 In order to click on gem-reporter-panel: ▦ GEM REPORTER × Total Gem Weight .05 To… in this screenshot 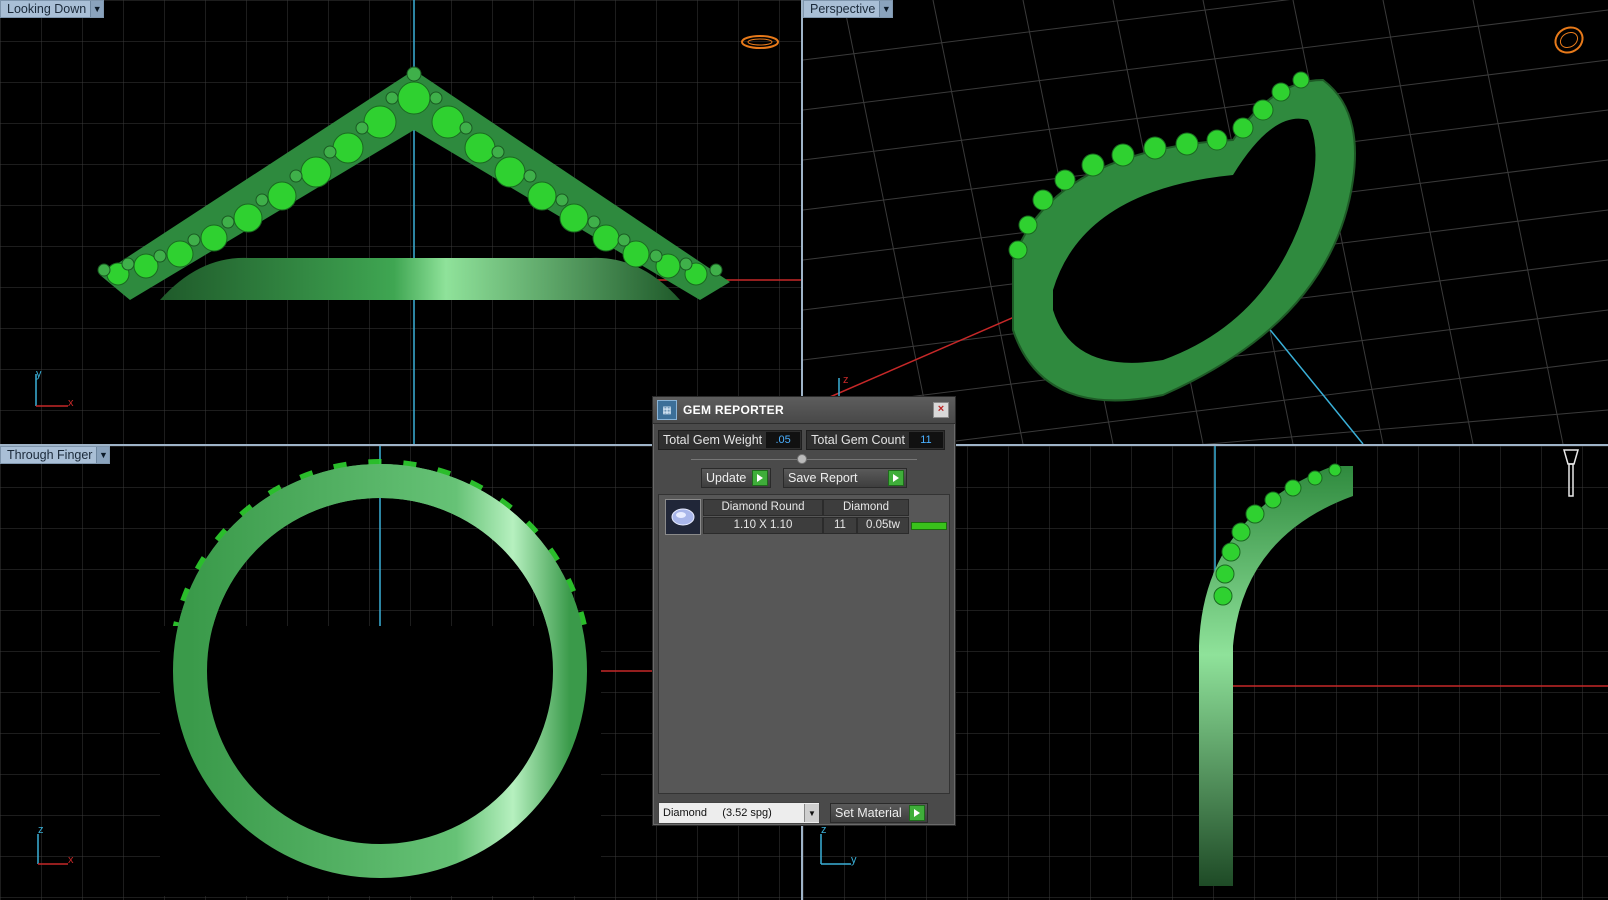, I will do `click(804, 611)`.